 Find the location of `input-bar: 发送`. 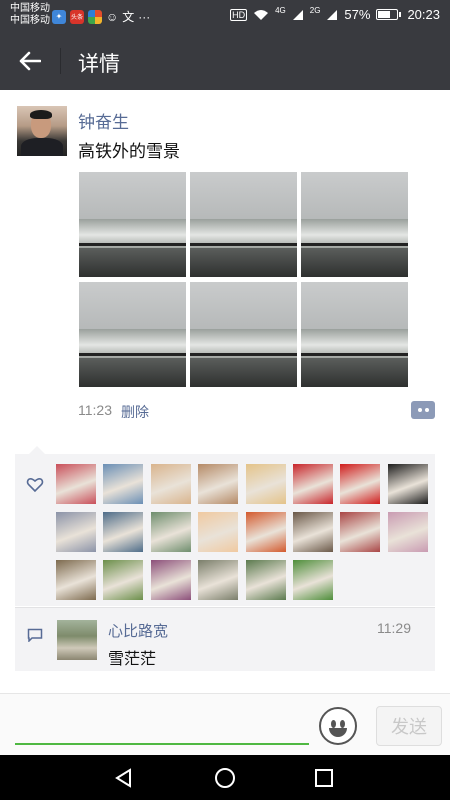

input-bar: 发送 is located at coordinates (225, 724).